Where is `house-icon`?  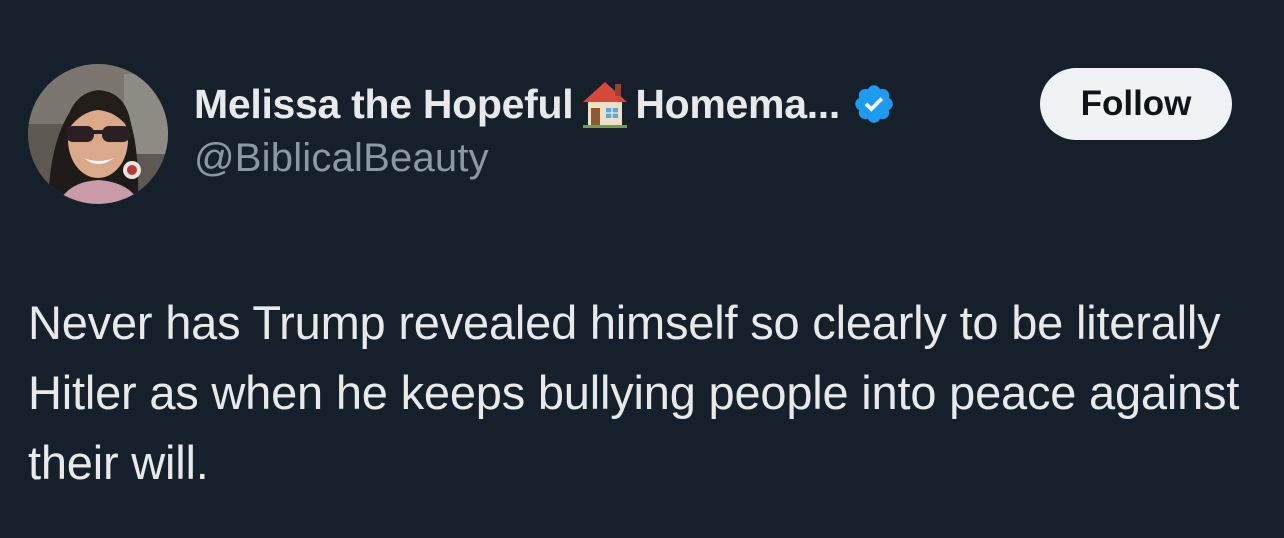 house-icon is located at coordinates (605, 104).